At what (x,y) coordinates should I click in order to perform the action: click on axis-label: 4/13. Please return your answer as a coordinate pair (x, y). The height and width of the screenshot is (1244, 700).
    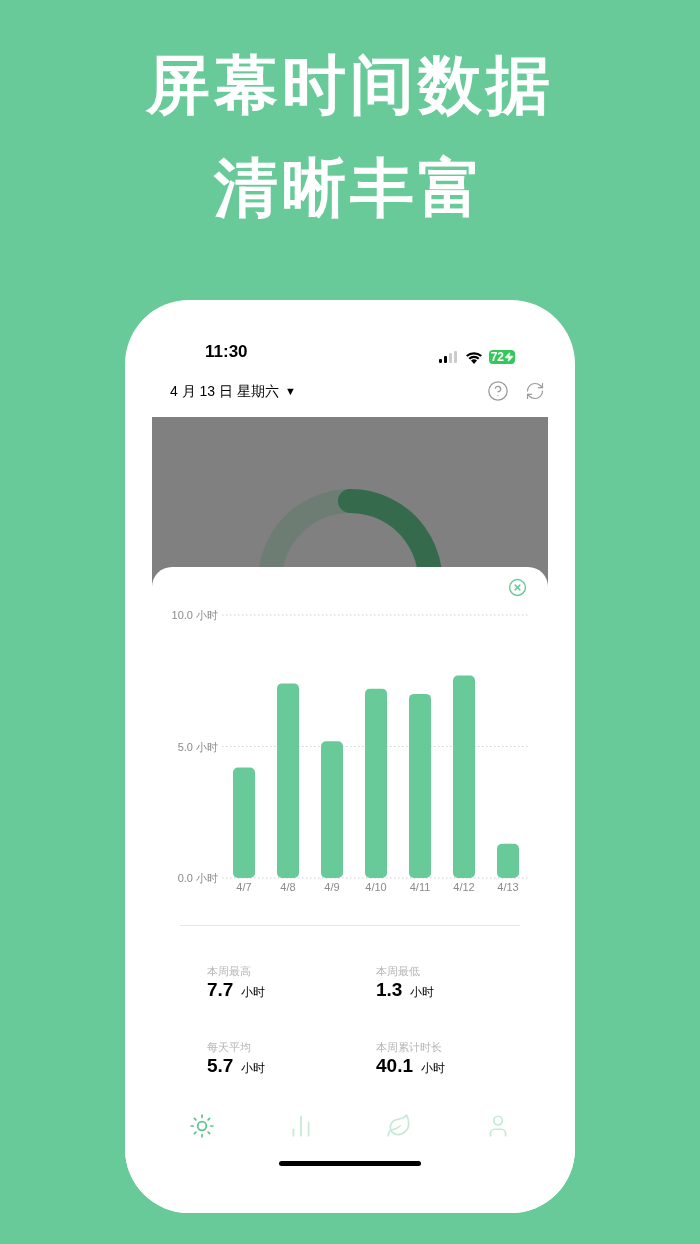
    Looking at the image, I should click on (508, 887).